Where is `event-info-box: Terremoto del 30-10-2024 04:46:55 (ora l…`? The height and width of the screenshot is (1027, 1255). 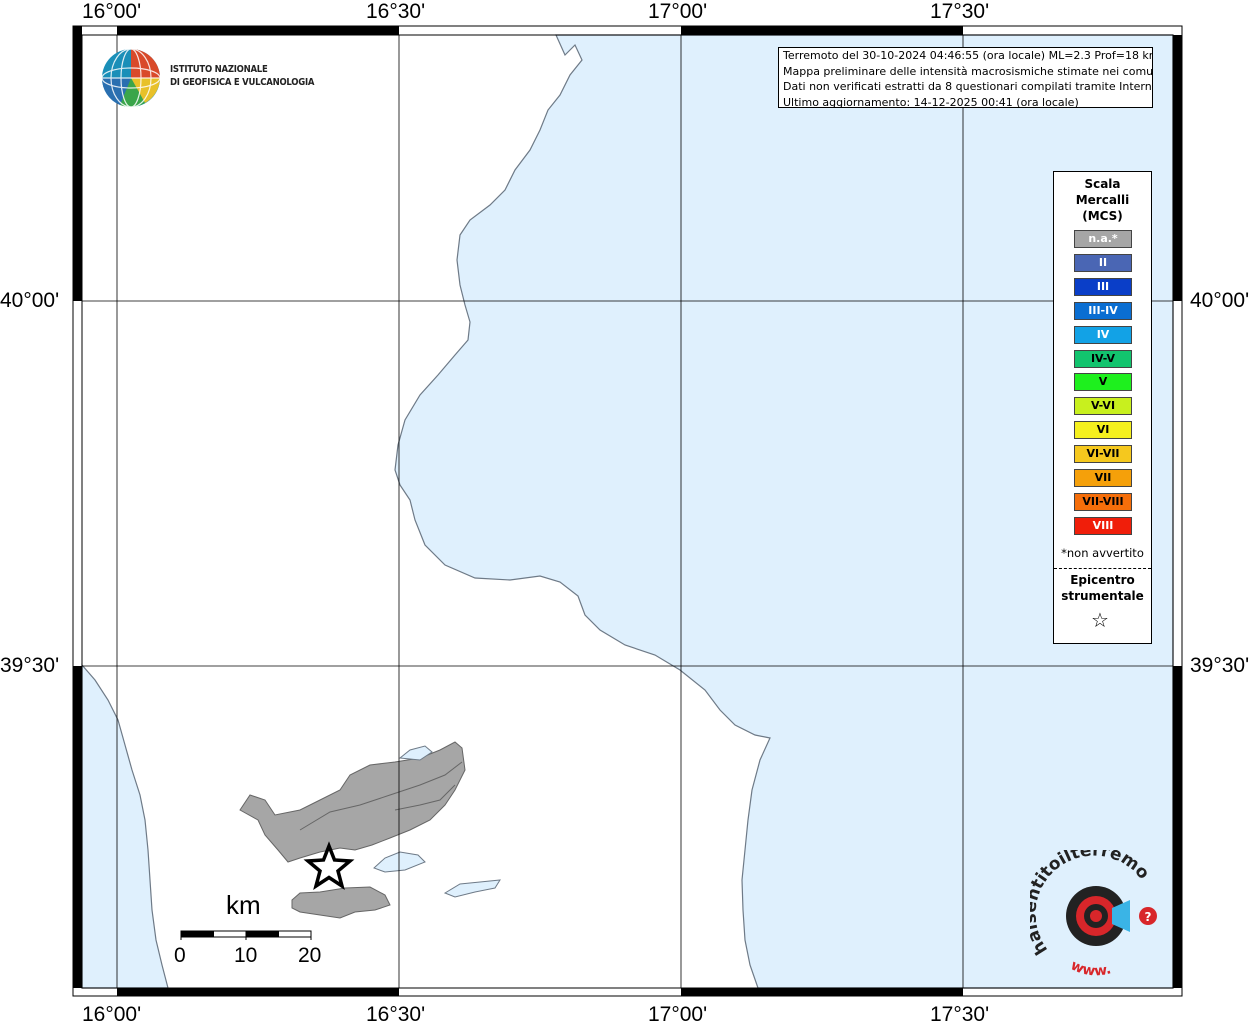 event-info-box: Terremoto del 30-10-2024 04:46:55 (ora l… is located at coordinates (965, 77).